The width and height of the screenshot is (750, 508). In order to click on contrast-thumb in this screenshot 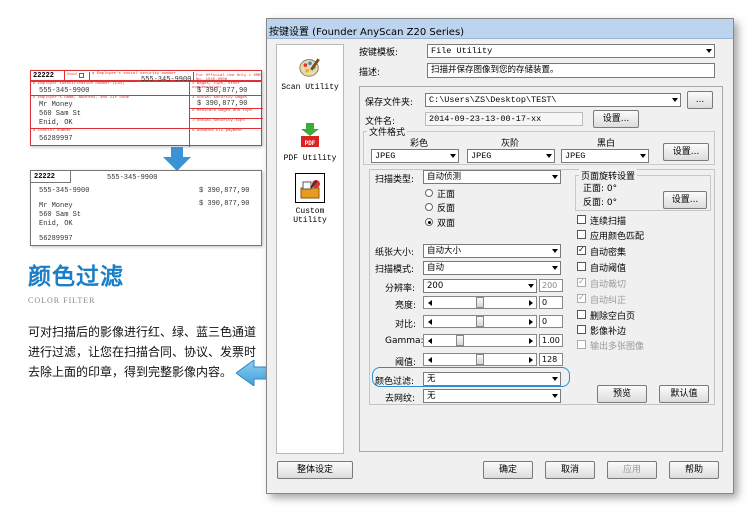, I will do `click(480, 321)`.